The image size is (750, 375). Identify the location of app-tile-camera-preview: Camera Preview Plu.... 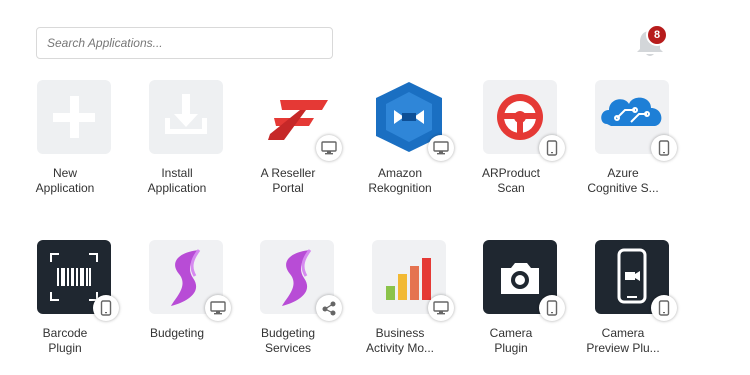
(623, 300).